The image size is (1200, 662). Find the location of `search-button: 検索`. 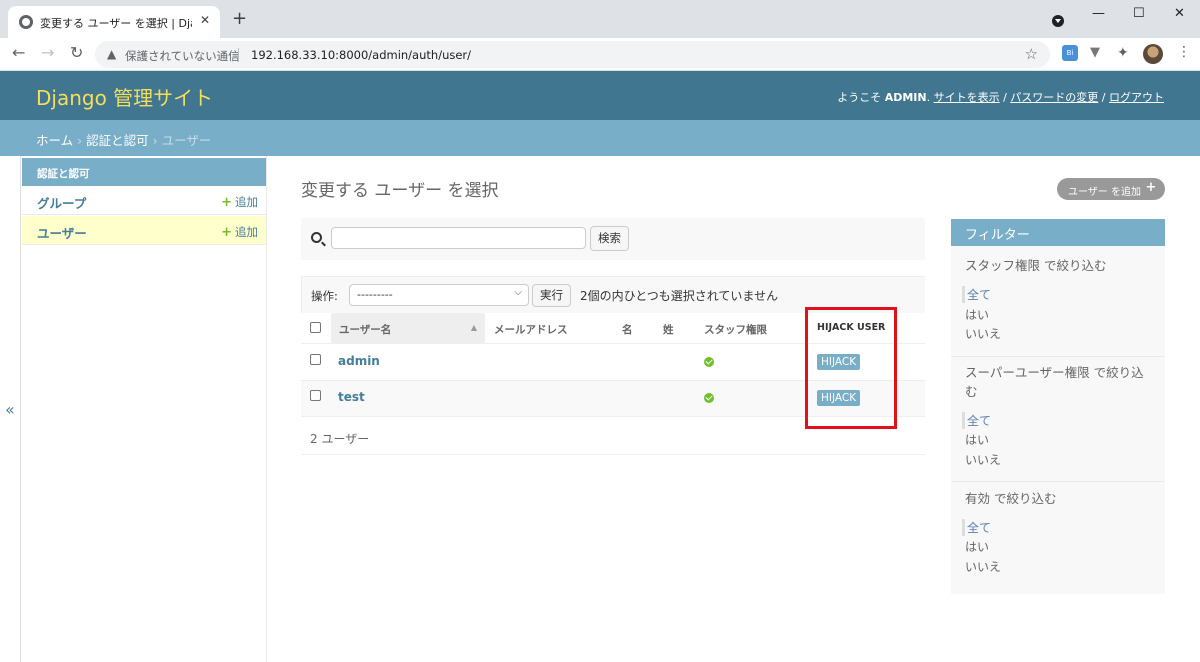

search-button: 検索 is located at coordinates (609, 238).